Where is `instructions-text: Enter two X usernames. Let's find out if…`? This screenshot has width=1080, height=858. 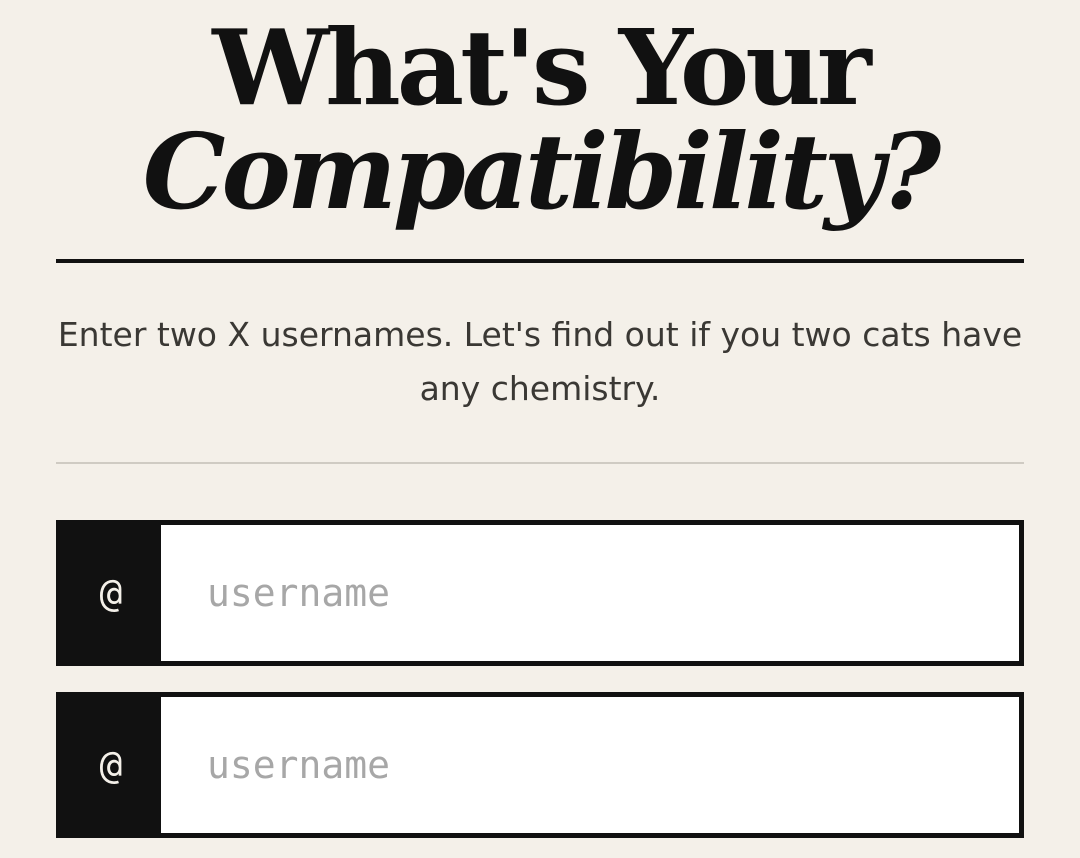 instructions-text: Enter two X usernames. Let's find out if… is located at coordinates (540, 361).